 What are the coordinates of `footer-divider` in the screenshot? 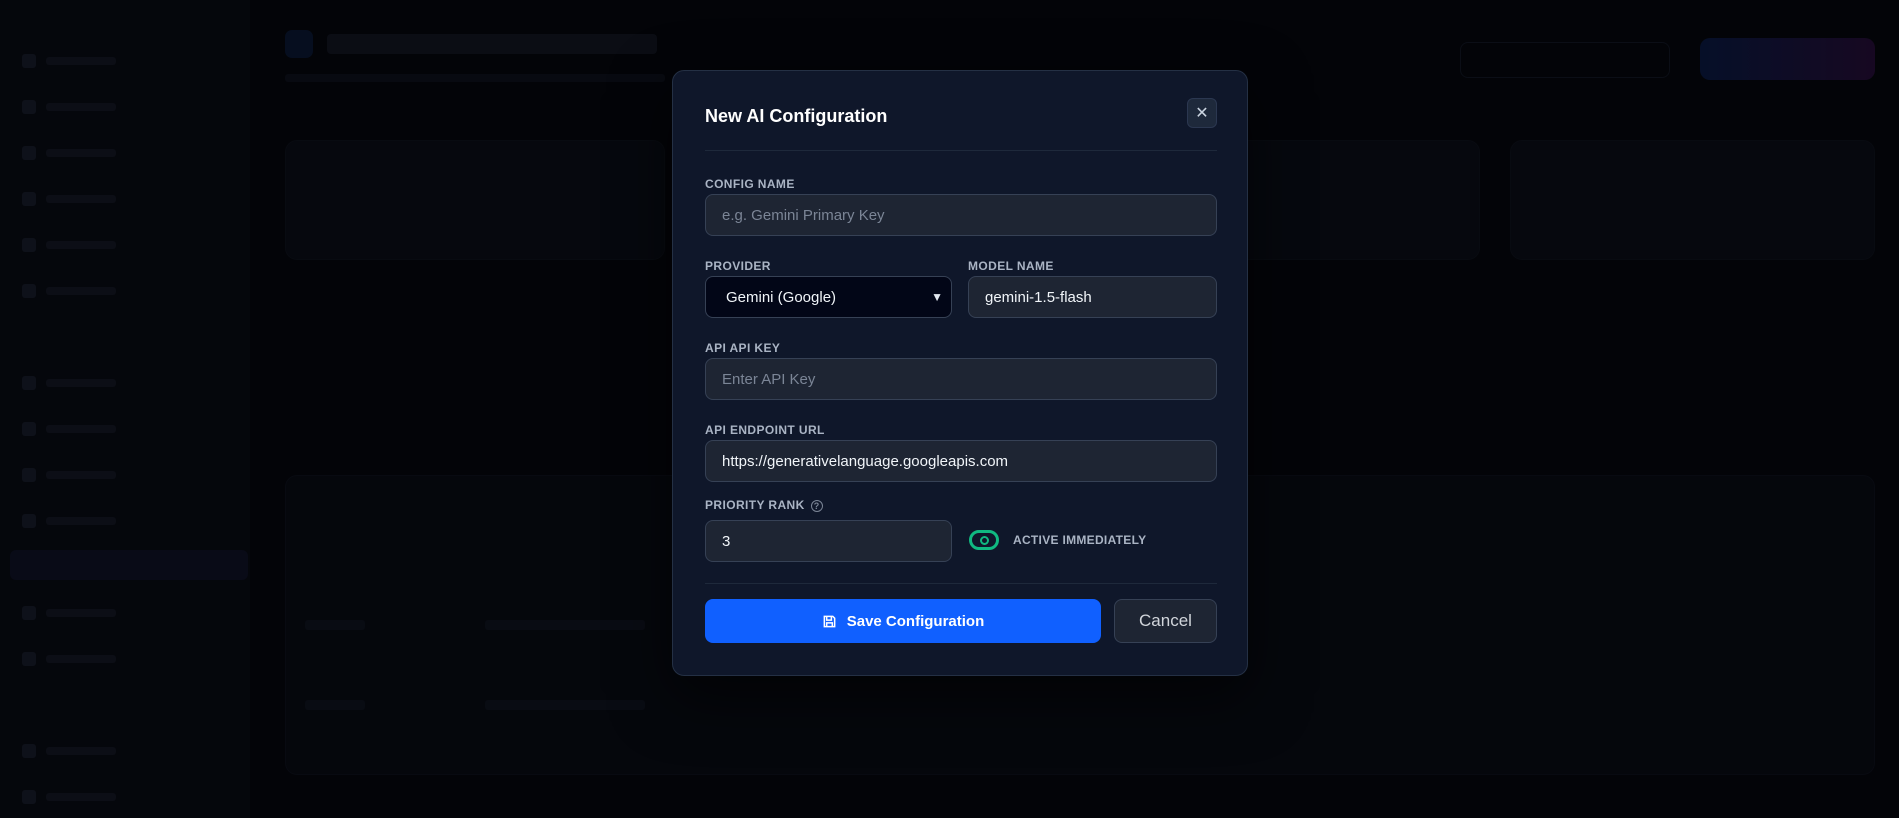 It's located at (961, 583).